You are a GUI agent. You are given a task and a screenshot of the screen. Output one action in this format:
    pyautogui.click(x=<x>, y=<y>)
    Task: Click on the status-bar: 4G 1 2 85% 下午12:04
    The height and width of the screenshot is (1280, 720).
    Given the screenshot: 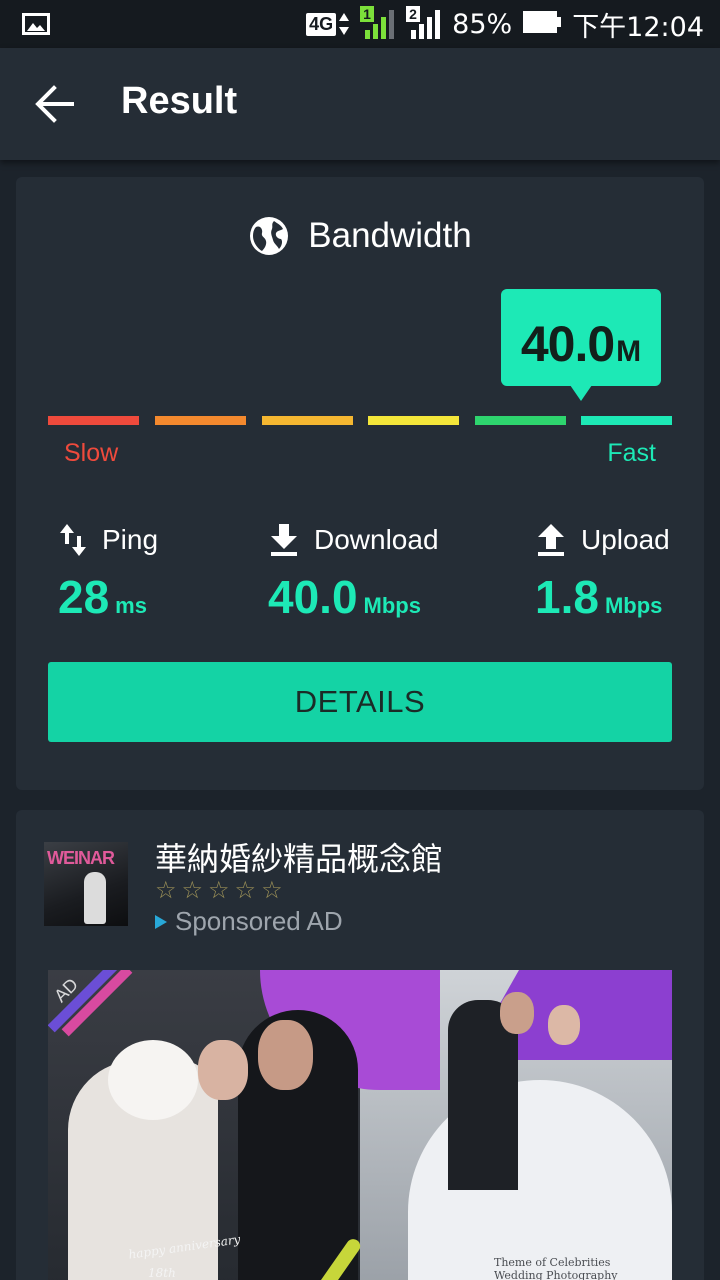 What is the action you would take?
    pyautogui.click(x=360, y=24)
    